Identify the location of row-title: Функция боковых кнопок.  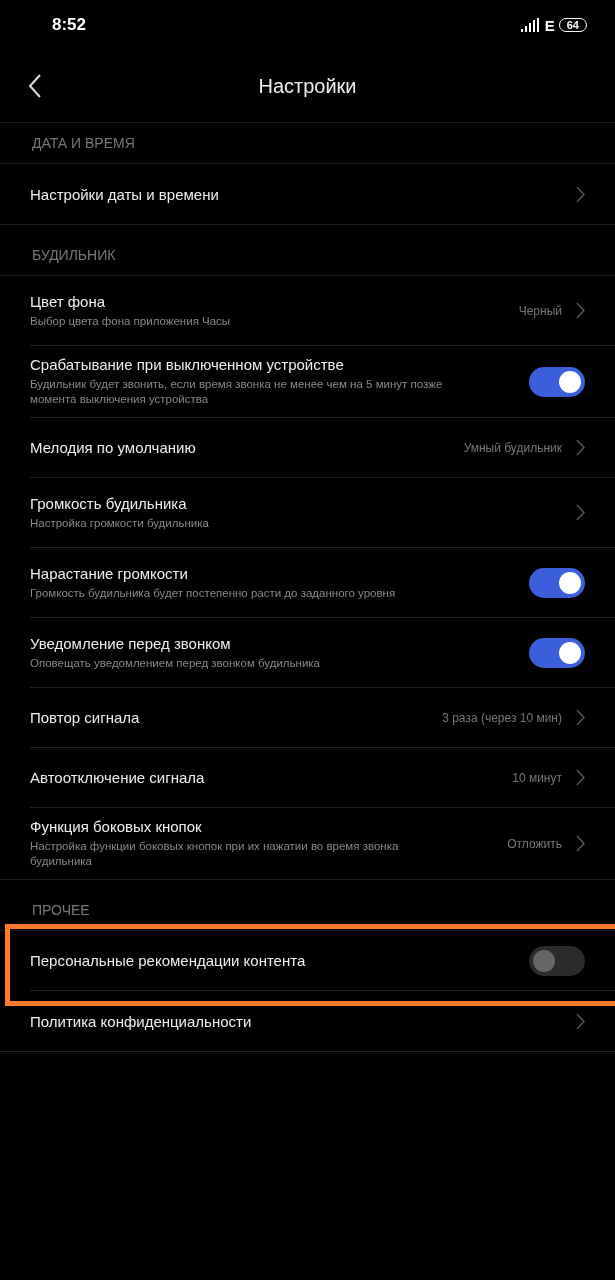
(116, 826).